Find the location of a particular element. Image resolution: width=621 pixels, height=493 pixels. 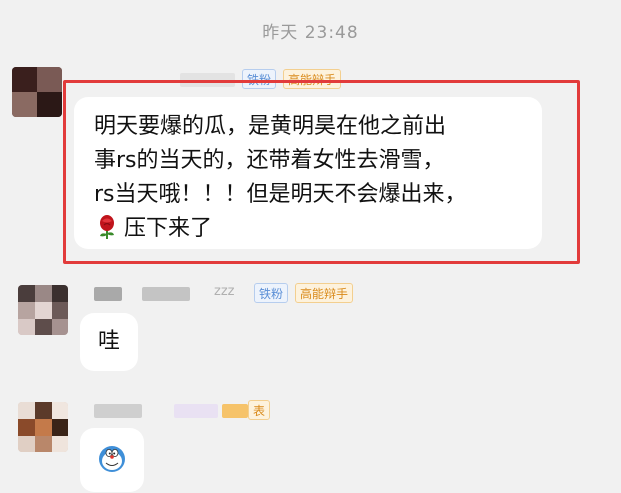

doraemon-sticker-icon is located at coordinates (112, 459).